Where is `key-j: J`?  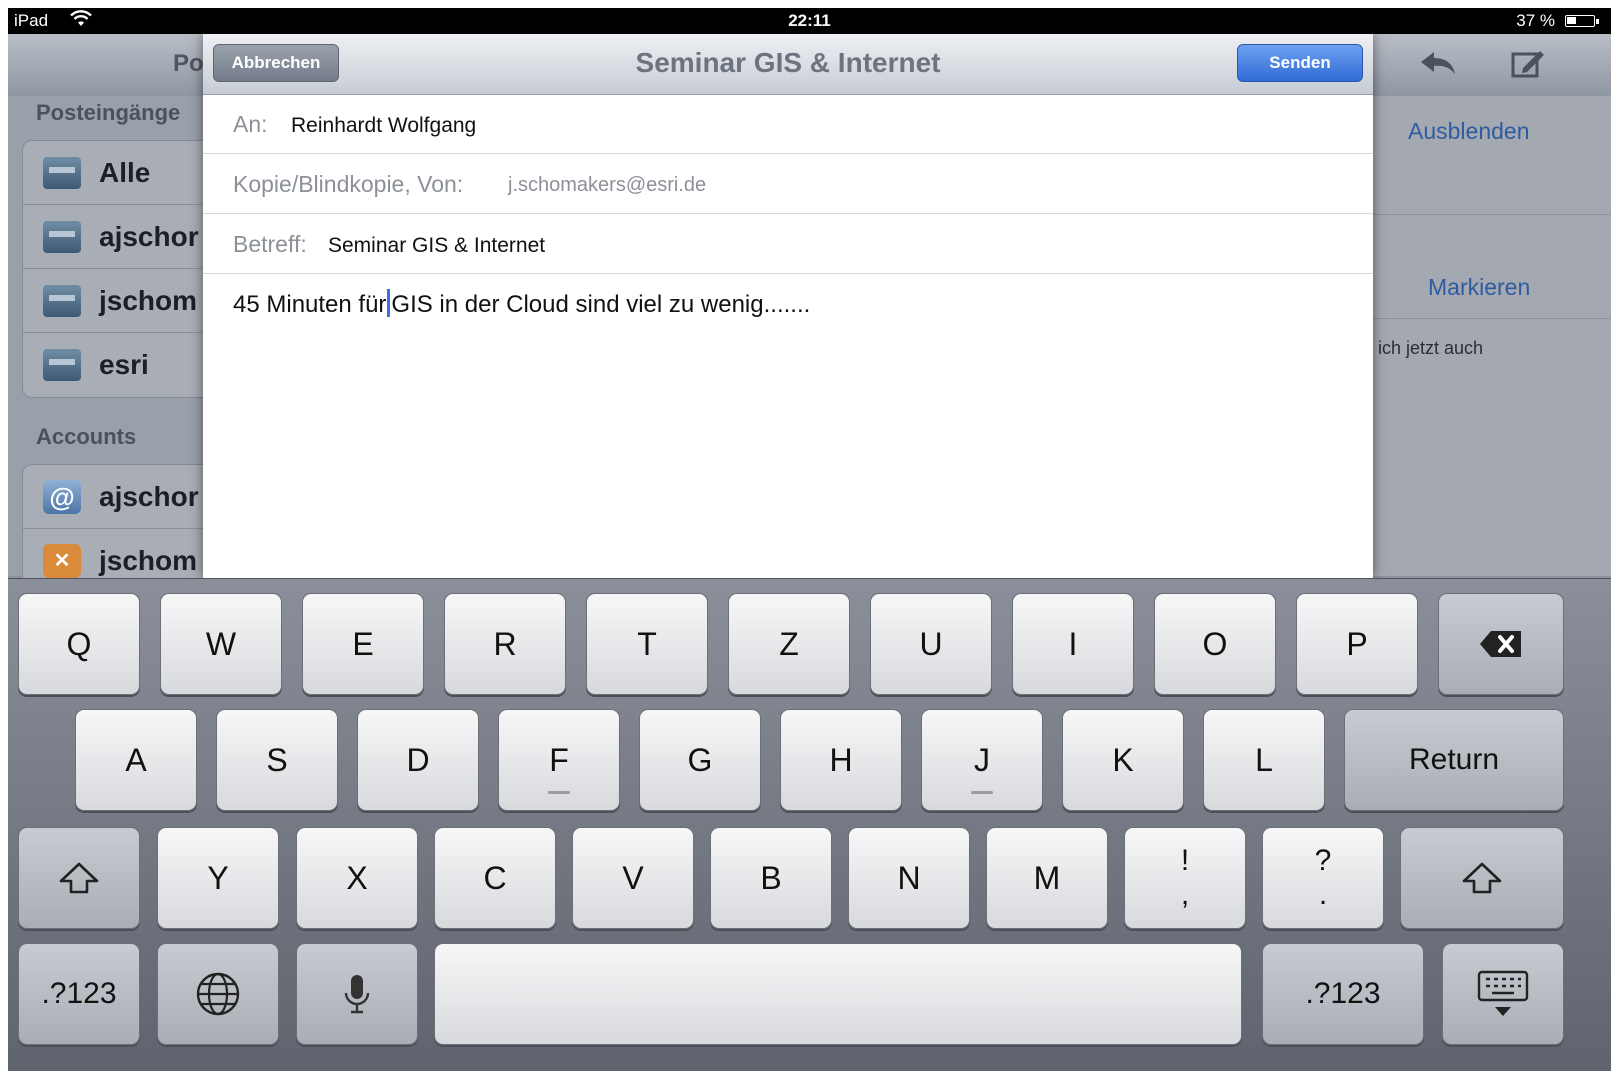
key-j: J is located at coordinates (982, 760).